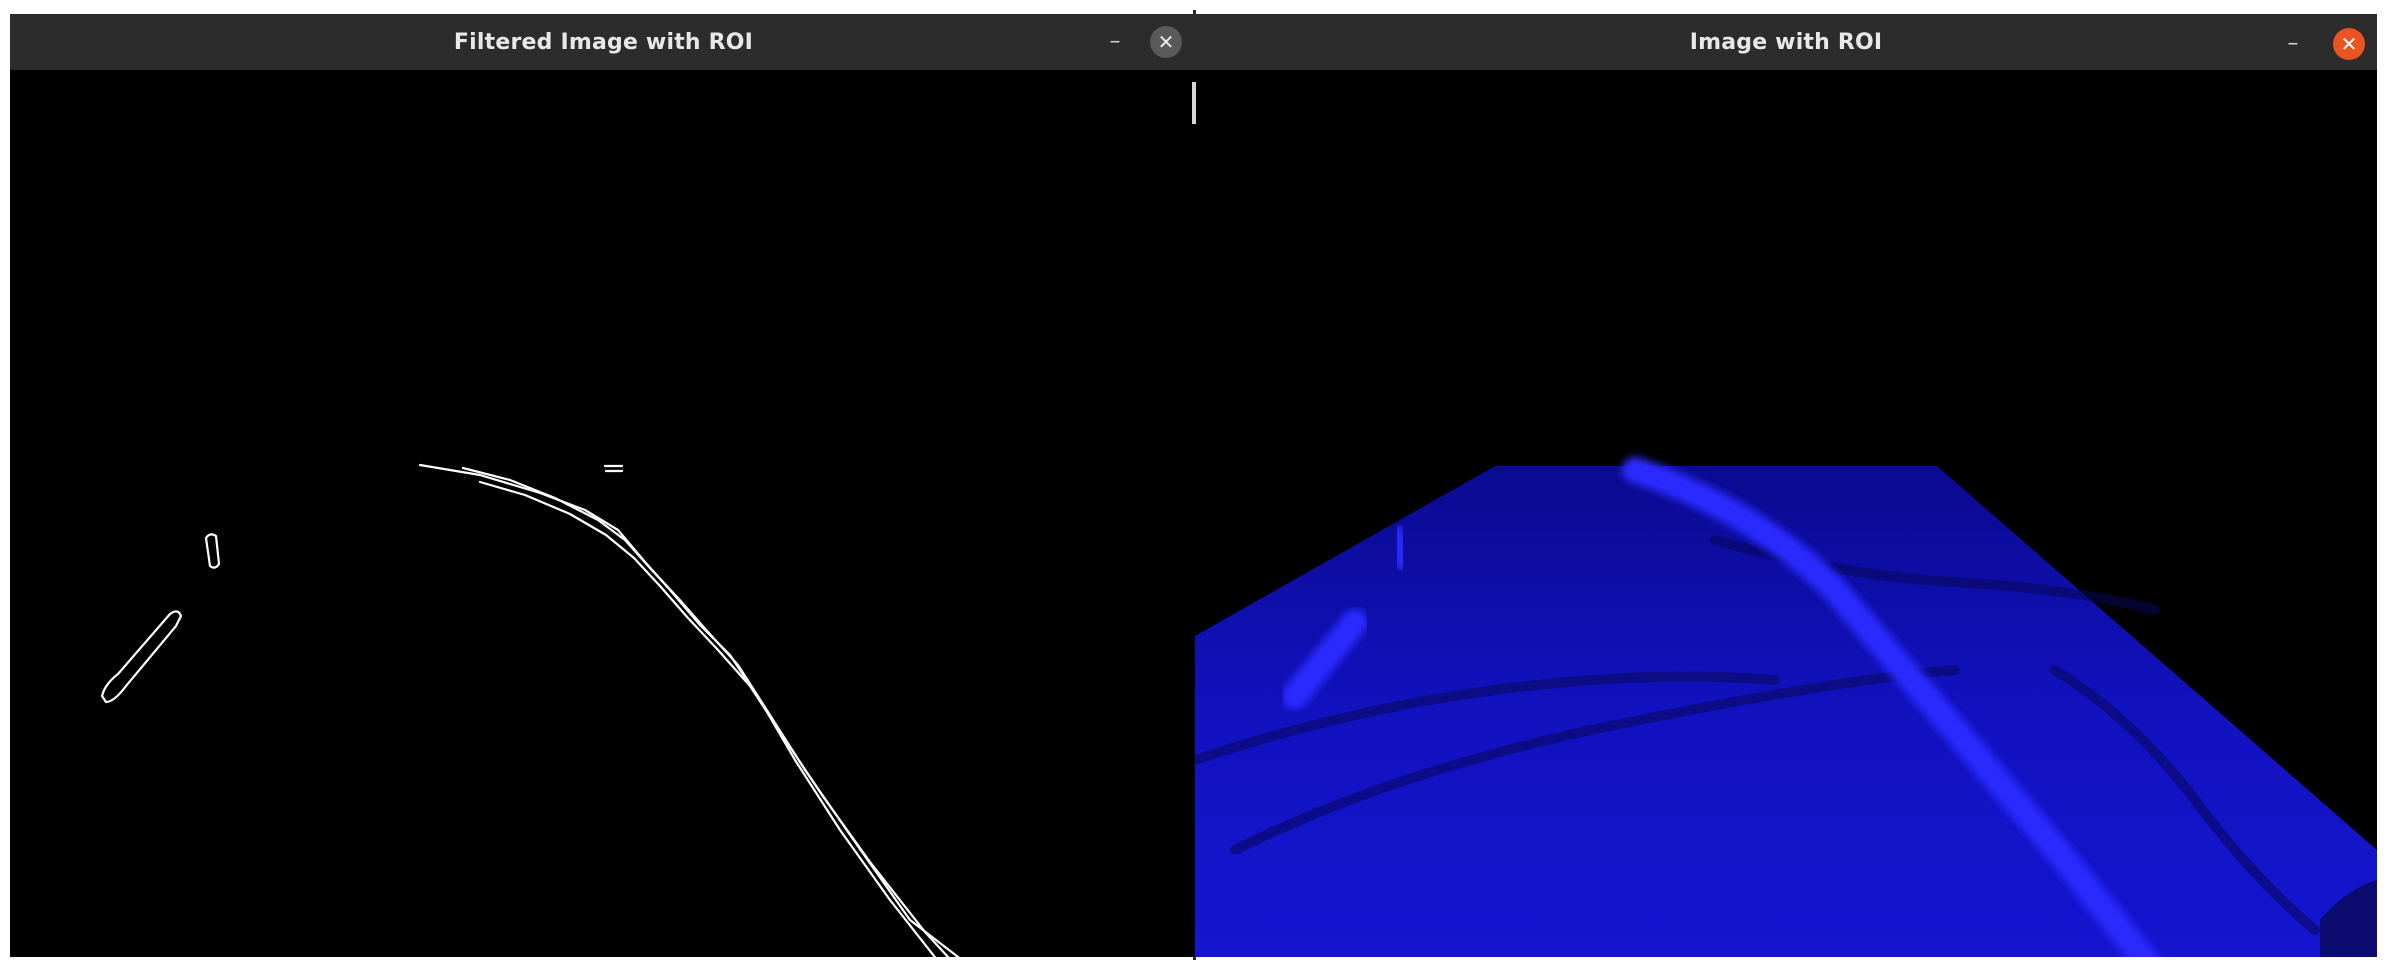 This screenshot has height=978, width=2391. Describe the element at coordinates (1400, 548) in the screenshot. I see `pole-highlight-small` at that location.